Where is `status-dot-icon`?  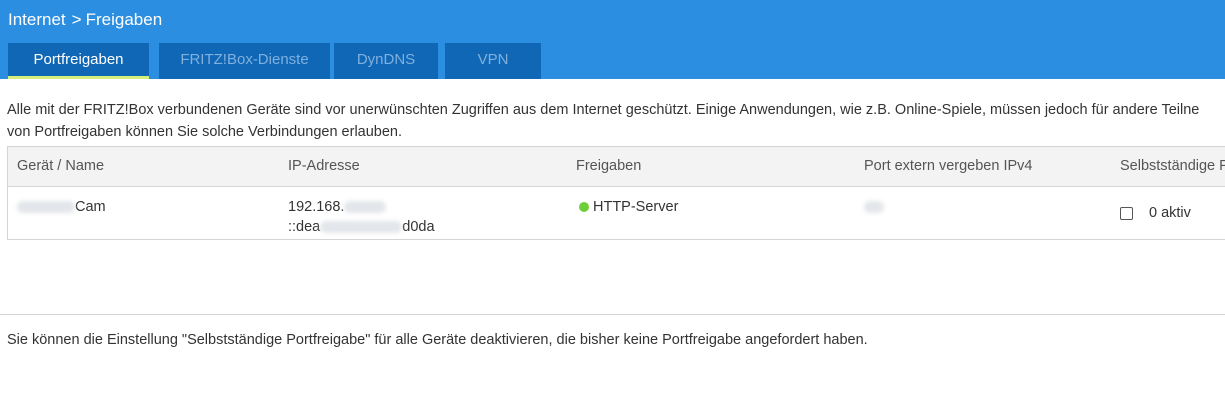
status-dot-icon is located at coordinates (584, 207).